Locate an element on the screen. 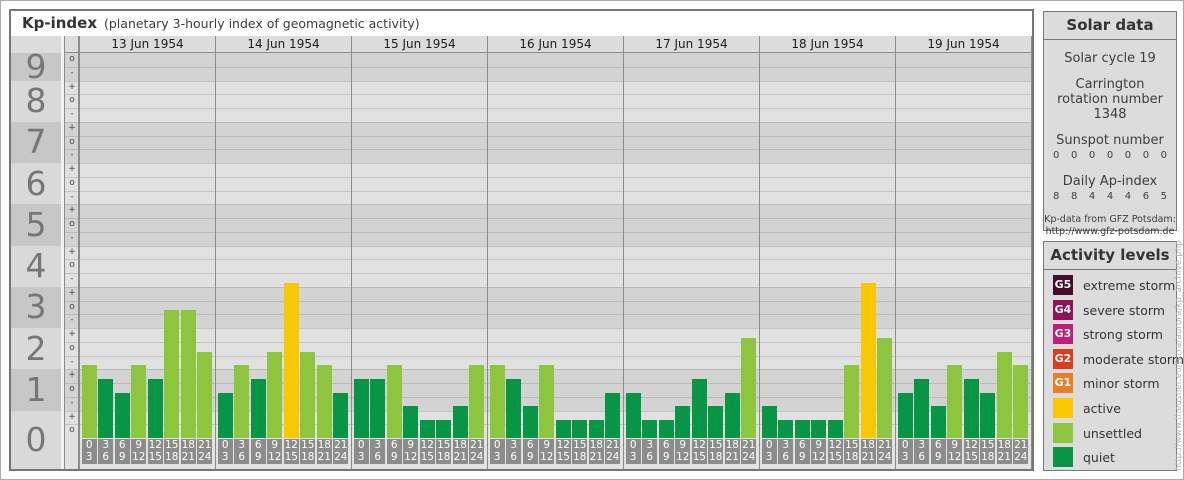 The height and width of the screenshot is (480, 1184). y-axis-number: 6 is located at coordinates (36, 183).